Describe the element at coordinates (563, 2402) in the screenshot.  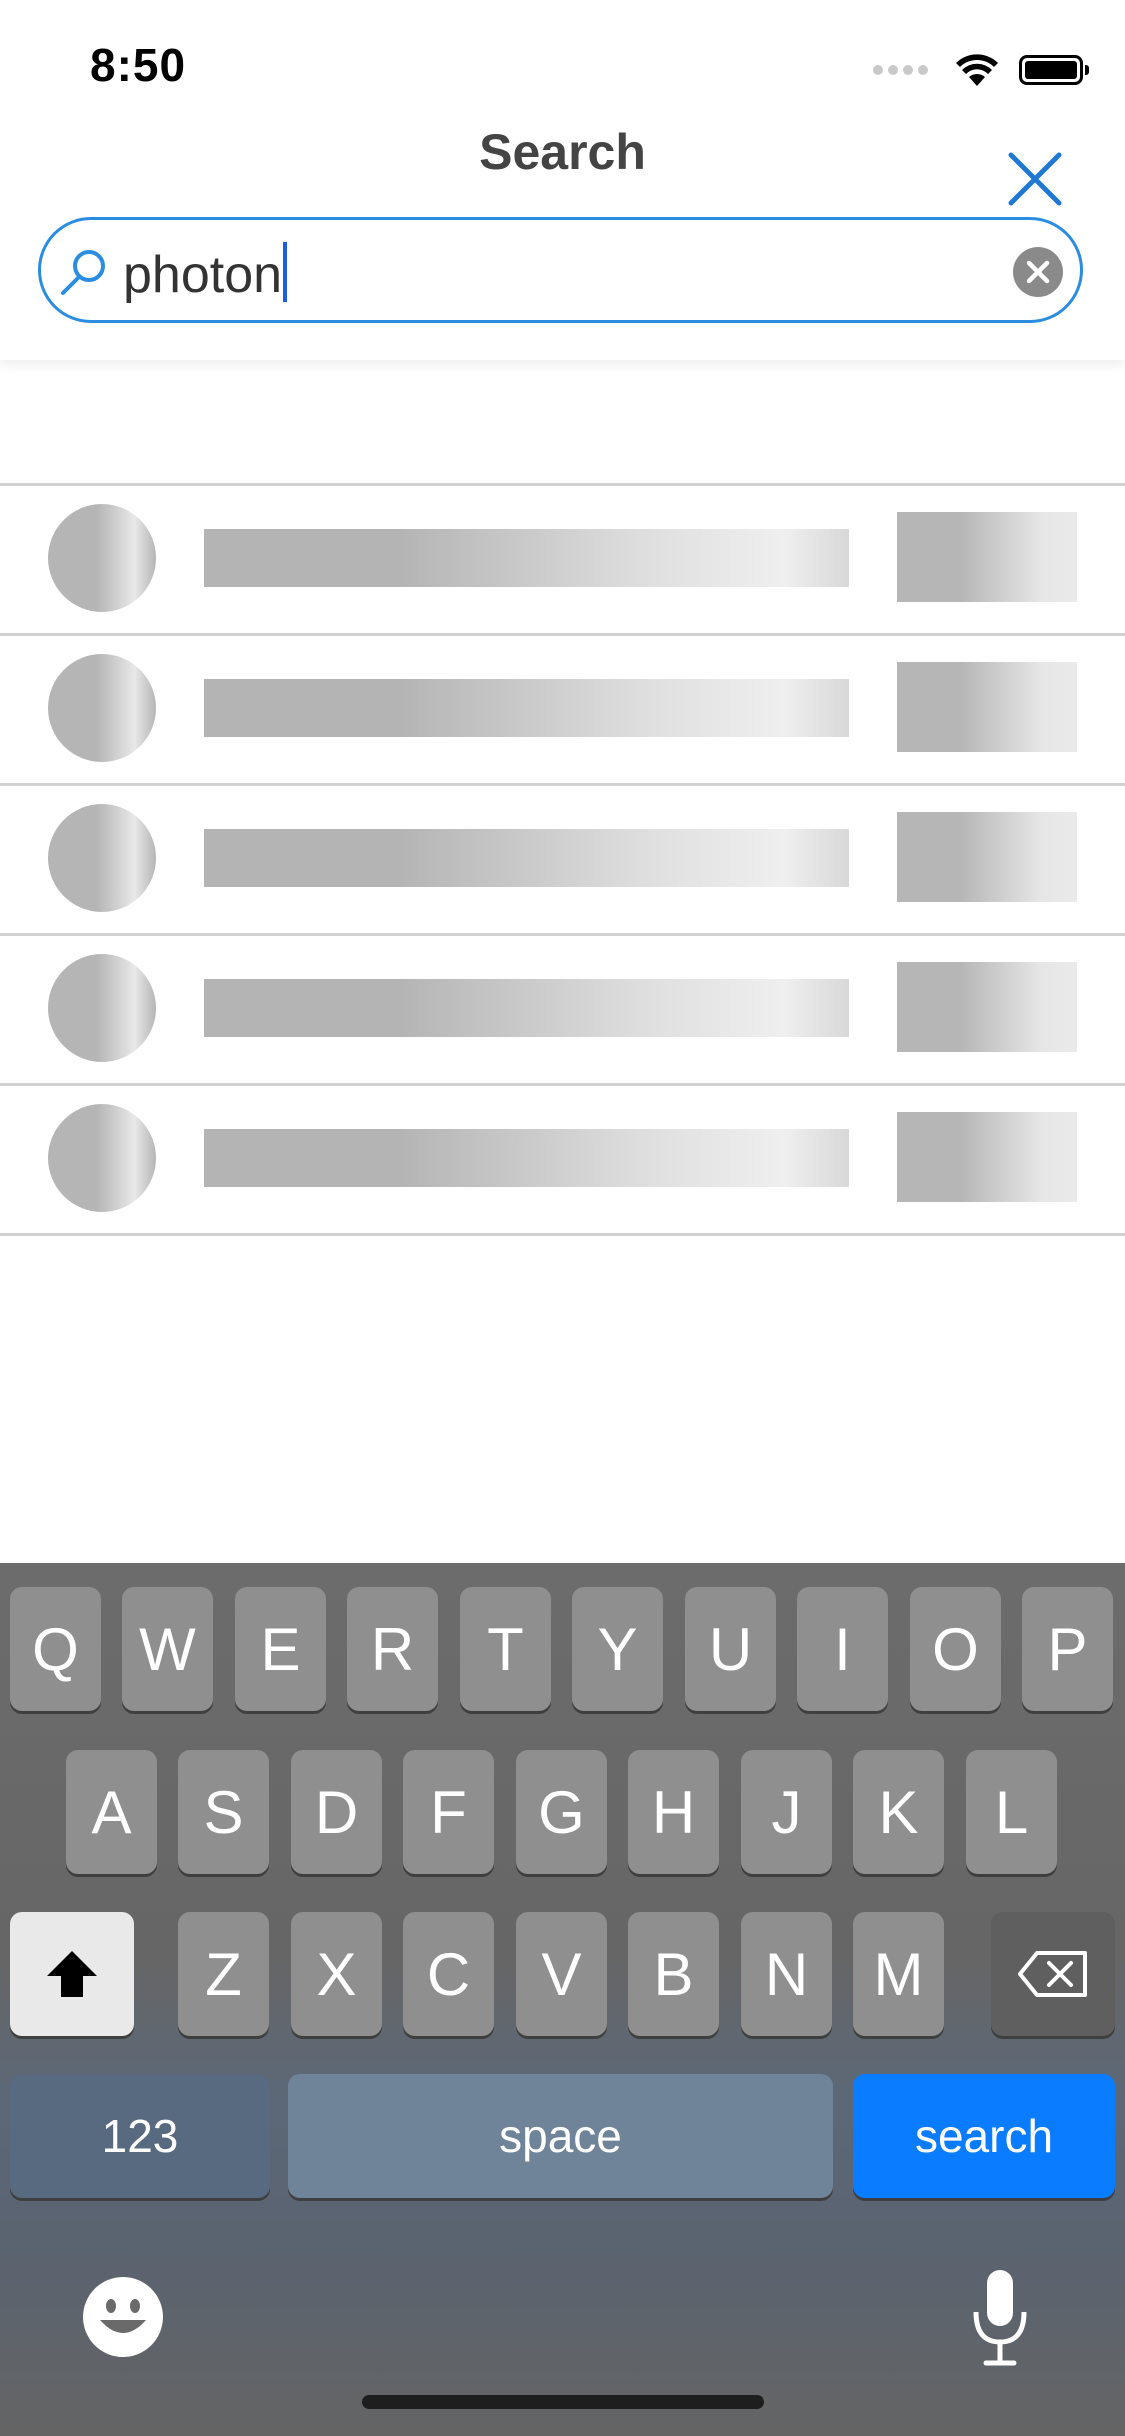
I see `home-indicator` at that location.